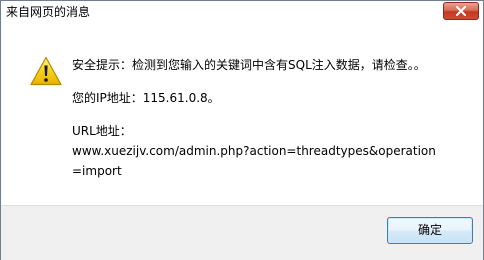  I want to click on title-bar: 来自网页的消息, so click(242, 12).